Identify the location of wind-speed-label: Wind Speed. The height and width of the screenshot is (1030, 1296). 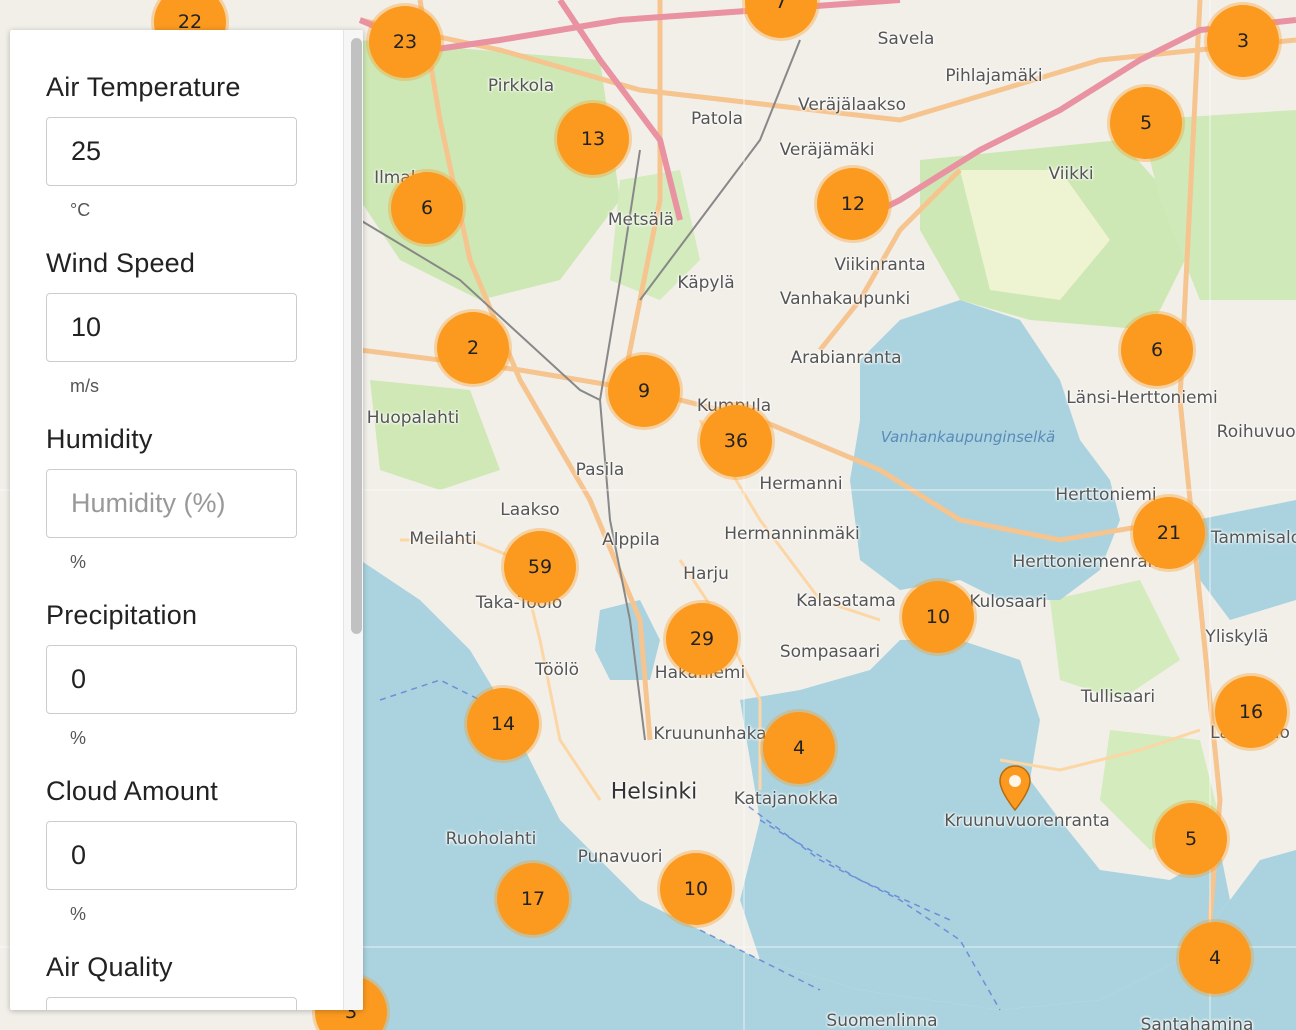
(121, 263).